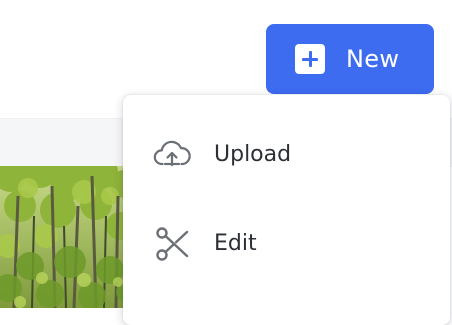 The image size is (452, 325). I want to click on new-button: New, so click(350, 59).